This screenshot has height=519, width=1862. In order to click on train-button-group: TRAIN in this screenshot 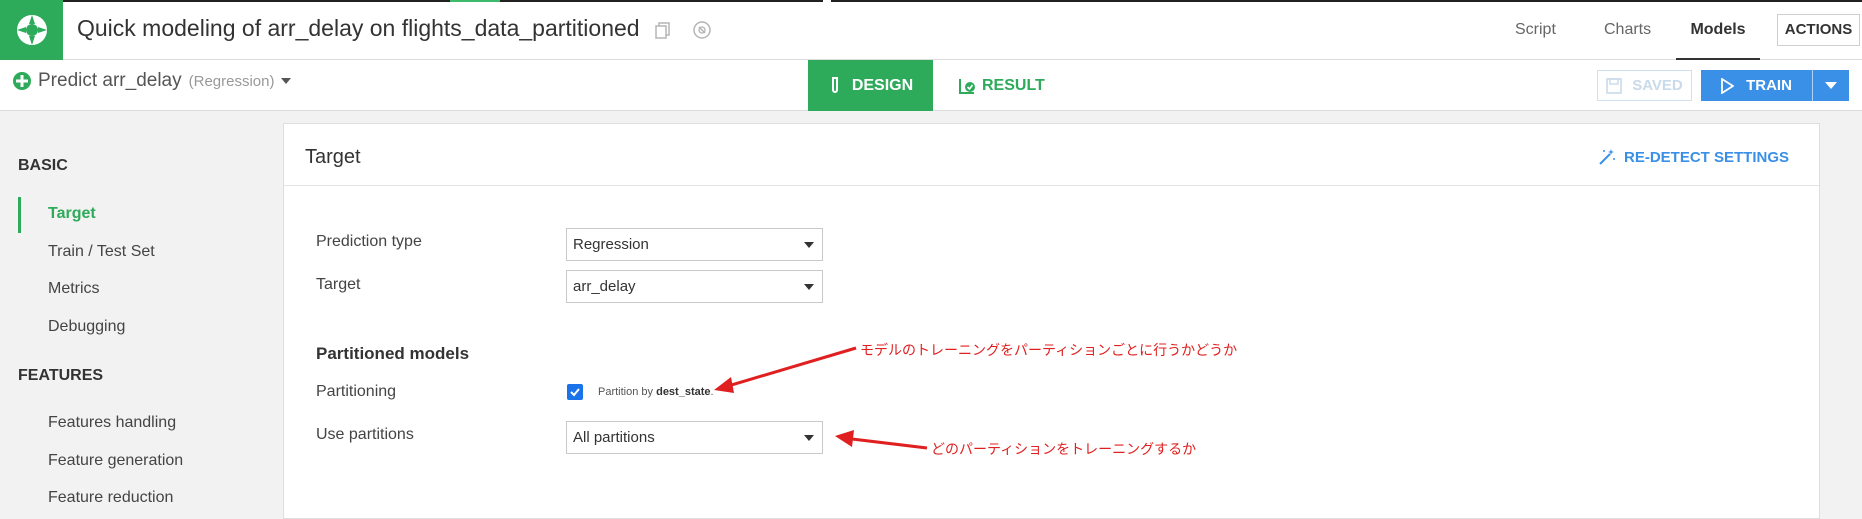, I will do `click(1775, 85)`.